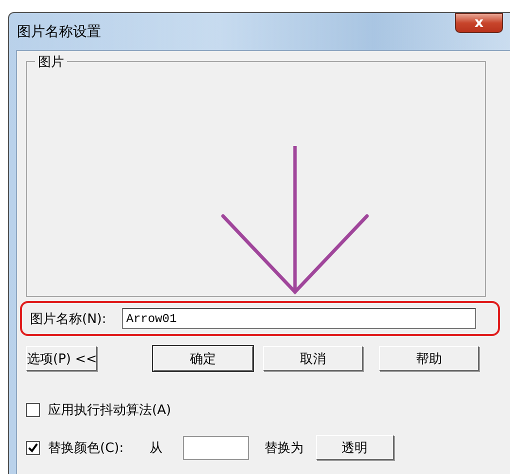  I want to click on checkbox-label: 替换颜色(C):, so click(86, 448).